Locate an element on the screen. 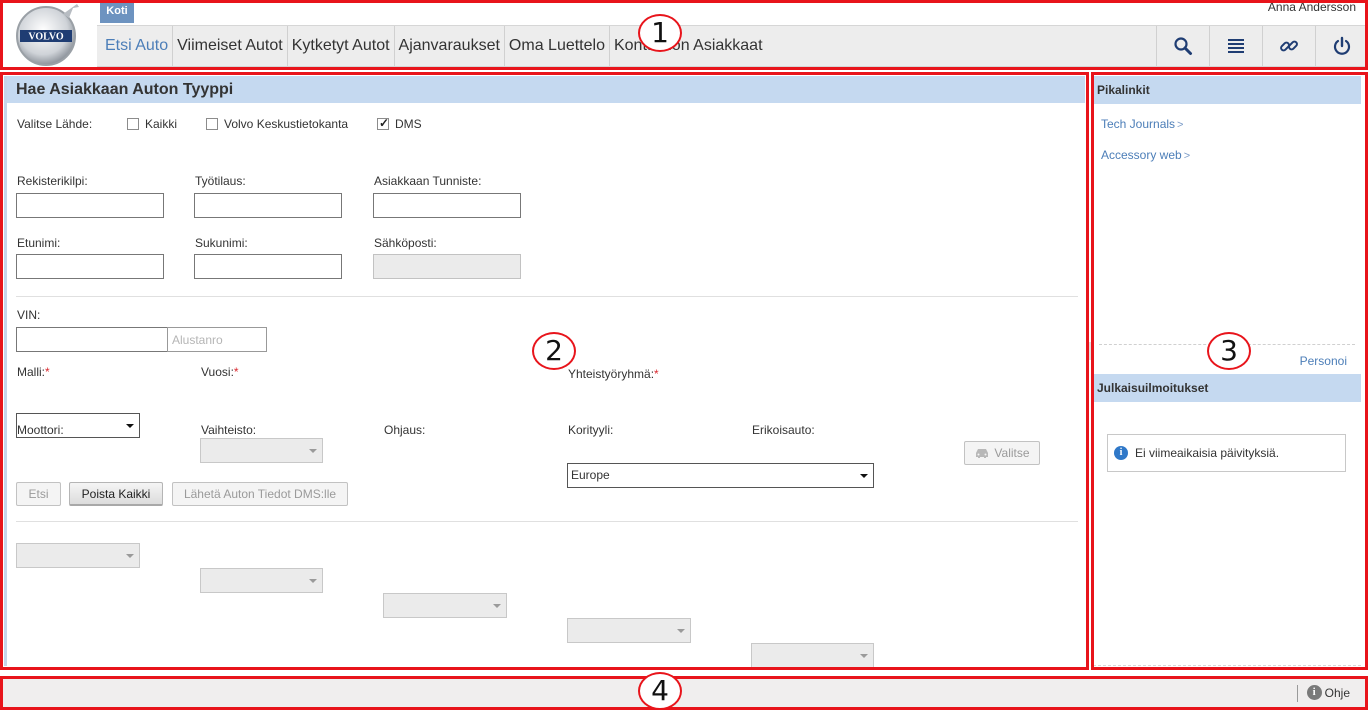 This screenshot has height=714, width=1368. source-kaikki: Kaikki is located at coordinates (152, 124).